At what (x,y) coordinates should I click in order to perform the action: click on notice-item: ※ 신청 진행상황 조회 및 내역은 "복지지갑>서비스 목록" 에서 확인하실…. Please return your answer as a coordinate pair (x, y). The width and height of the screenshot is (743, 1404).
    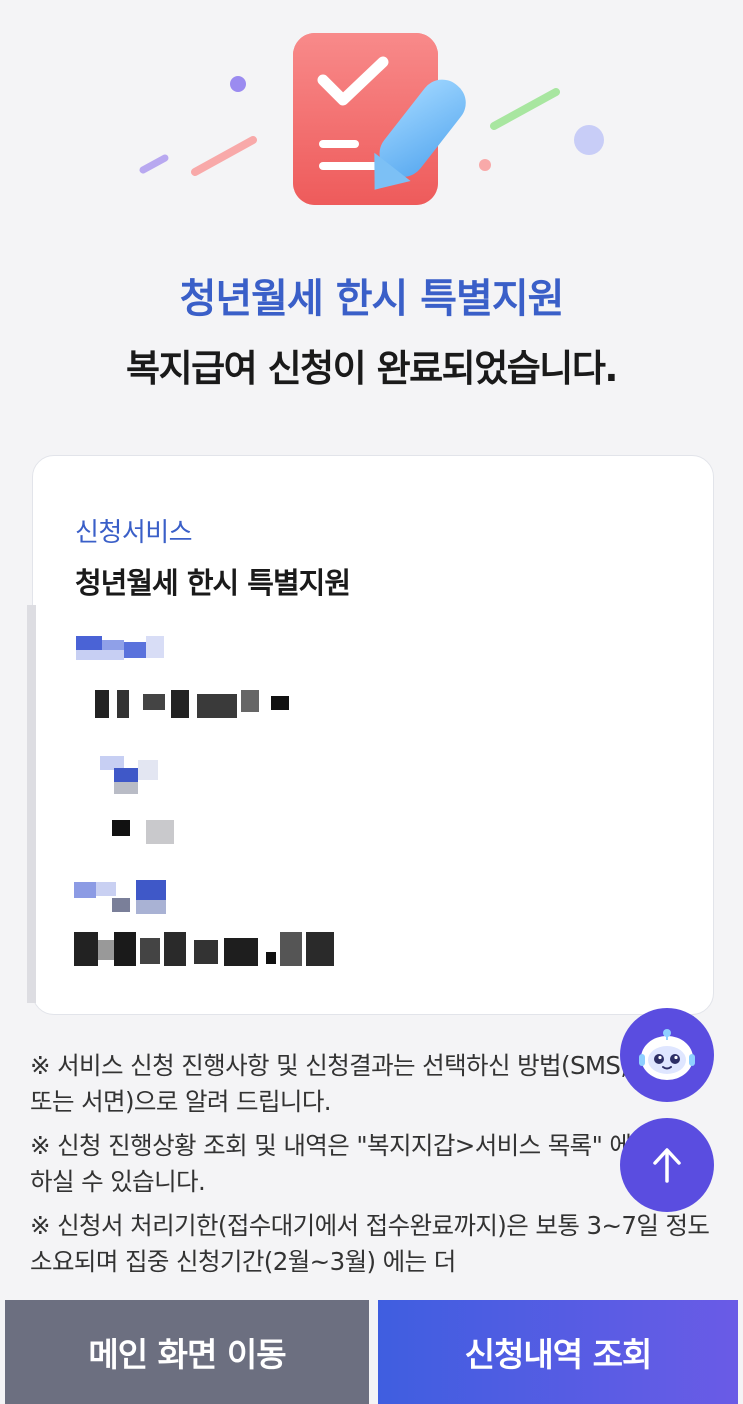
    Looking at the image, I should click on (367, 1163).